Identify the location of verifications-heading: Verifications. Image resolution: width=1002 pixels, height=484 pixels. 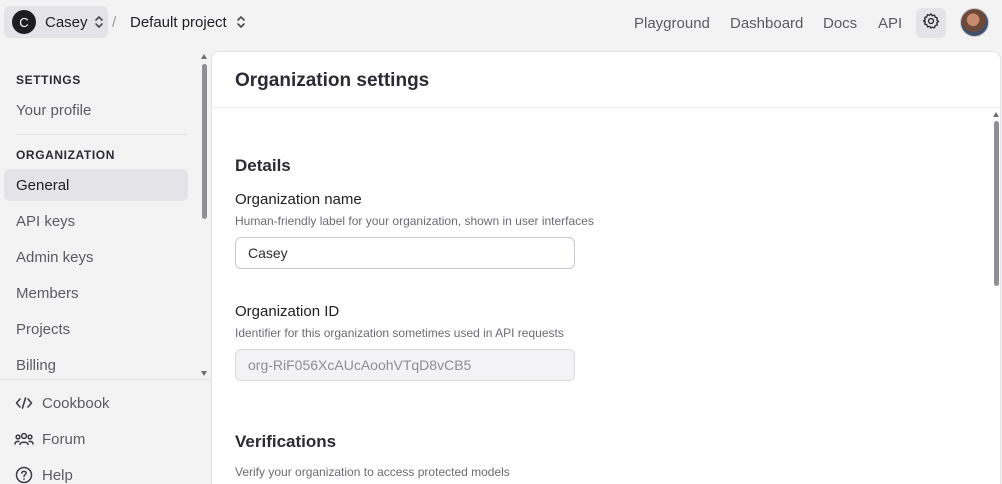
(286, 441).